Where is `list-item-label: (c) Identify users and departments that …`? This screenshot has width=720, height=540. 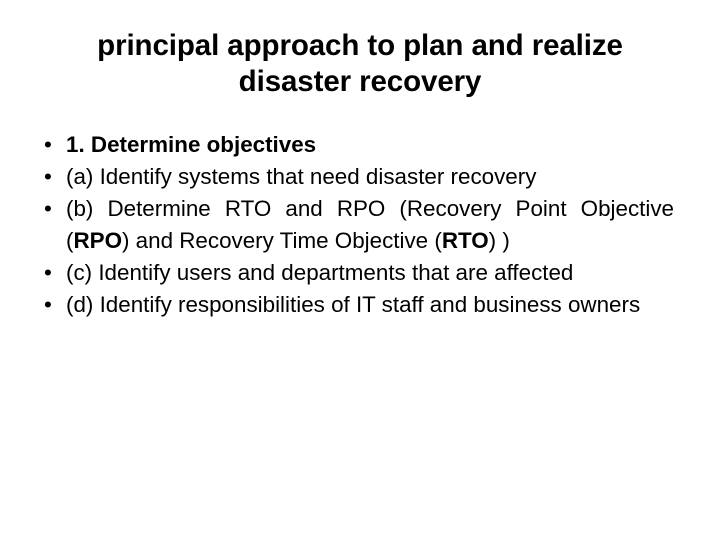 list-item-label: (c) Identify users and departments that … is located at coordinates (320, 272).